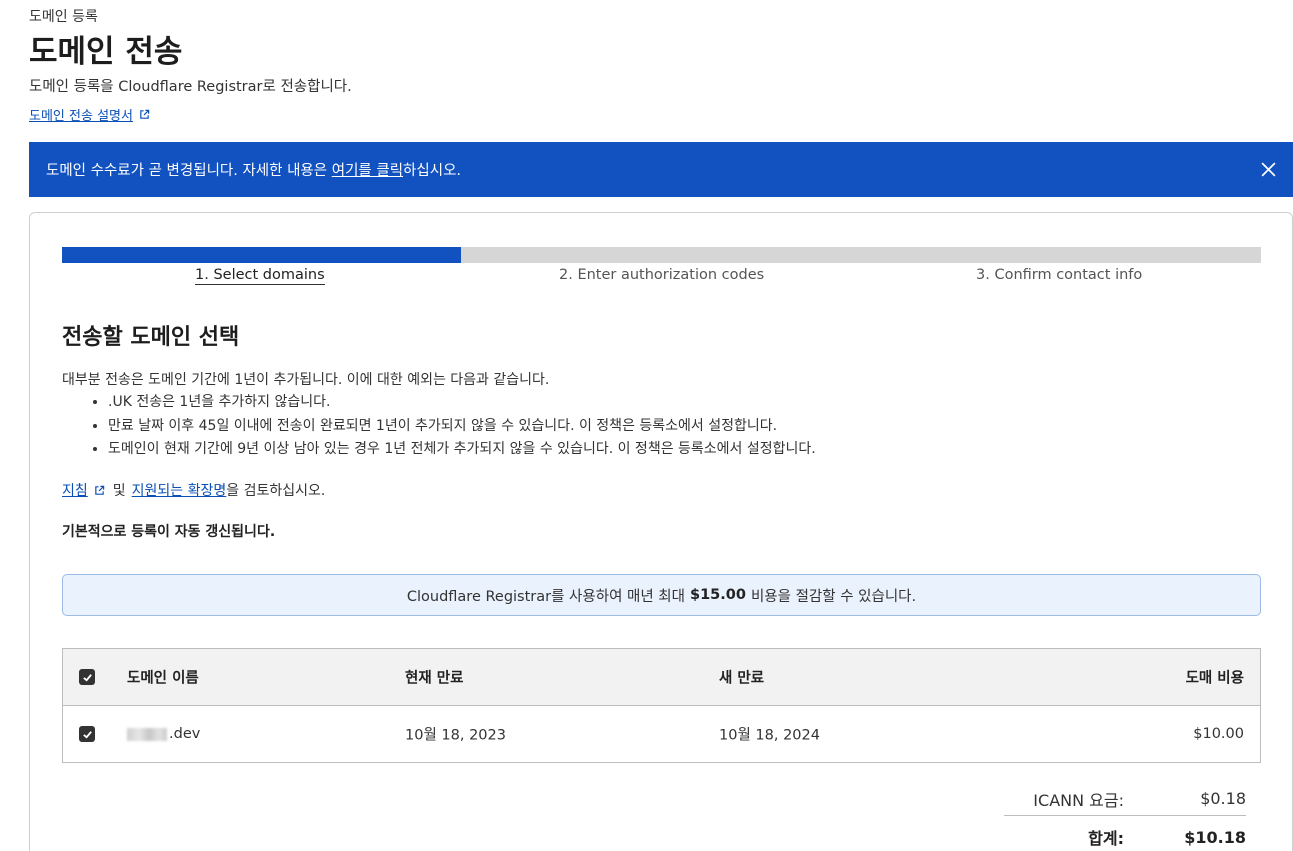  Describe the element at coordinates (1125, 801) in the screenshot. I see `icann-fee-row: ICANN 요금: $0.18` at that location.